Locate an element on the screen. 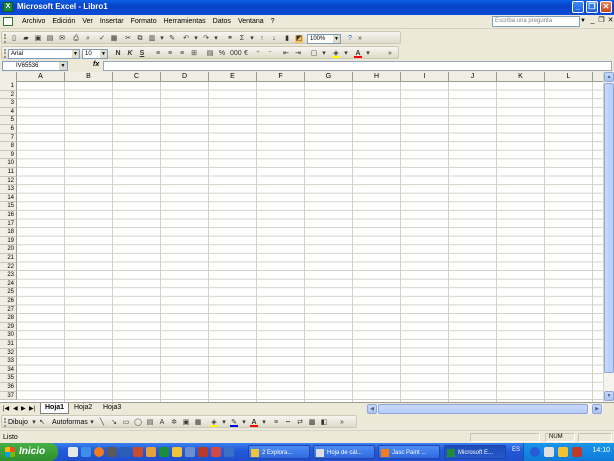 This screenshot has height=461, width=614. decrease-decimal-icon: ⁻ is located at coordinates (270, 54).